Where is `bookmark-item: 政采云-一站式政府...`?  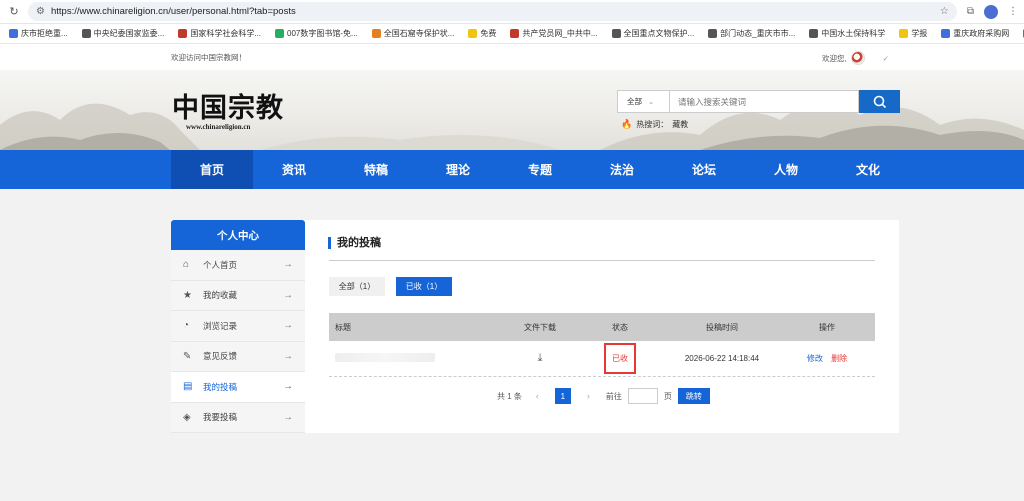 bookmark-item: 政采云-一站式政府... is located at coordinates (1020, 33).